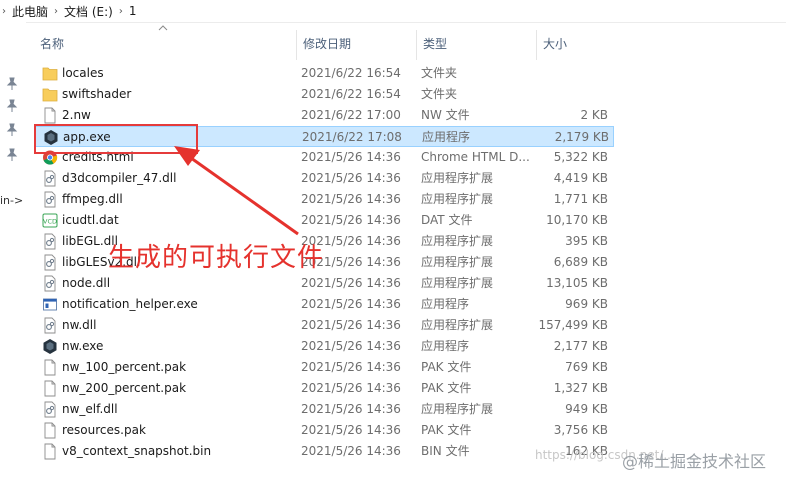 This screenshot has height=484, width=786. Describe the element at coordinates (356, 45) in the screenshot. I see `column-header-date: 修改日期` at that location.